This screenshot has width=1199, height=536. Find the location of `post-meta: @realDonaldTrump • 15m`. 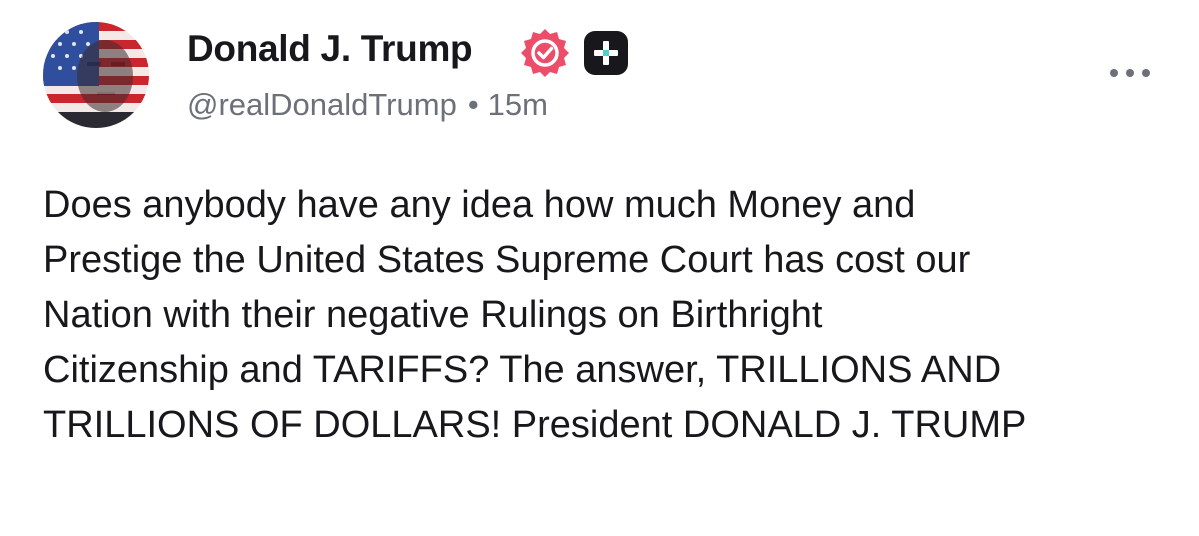

post-meta: @realDonaldTrump • 15m is located at coordinates (367, 105).